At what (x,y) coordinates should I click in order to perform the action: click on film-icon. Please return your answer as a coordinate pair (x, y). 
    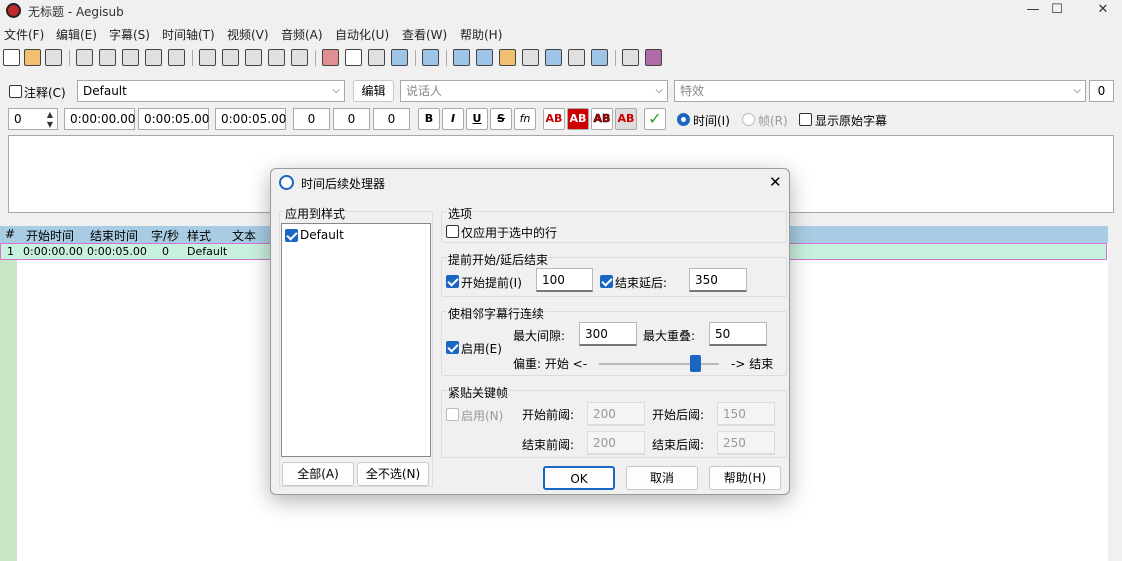
    Looking at the image, I should click on (299, 57).